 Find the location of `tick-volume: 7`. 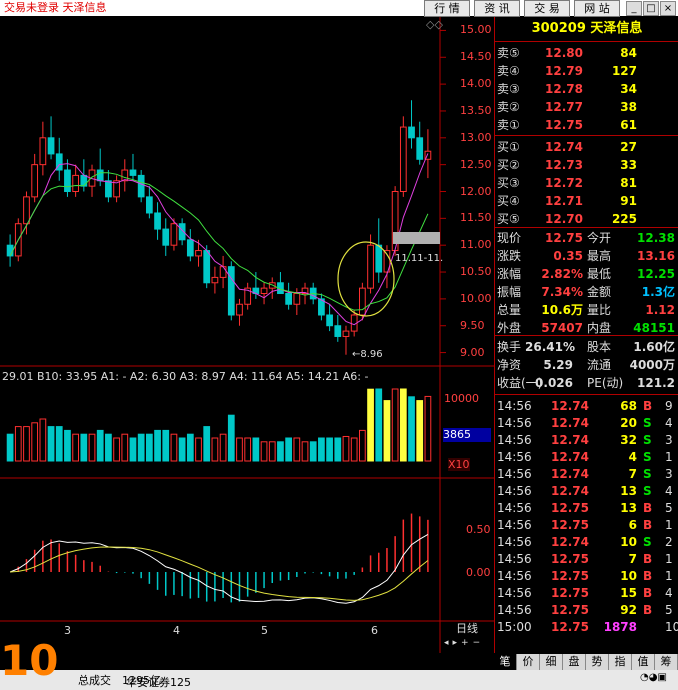

tick-volume: 7 is located at coordinates (632, 559).